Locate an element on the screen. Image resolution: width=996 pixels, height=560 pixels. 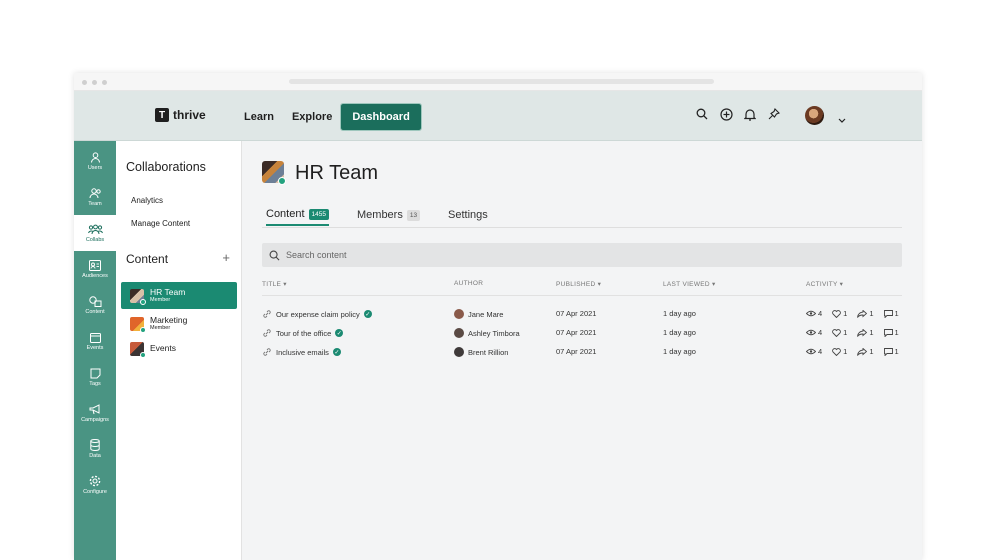
content-heading: Content is located at coordinates (147, 259).